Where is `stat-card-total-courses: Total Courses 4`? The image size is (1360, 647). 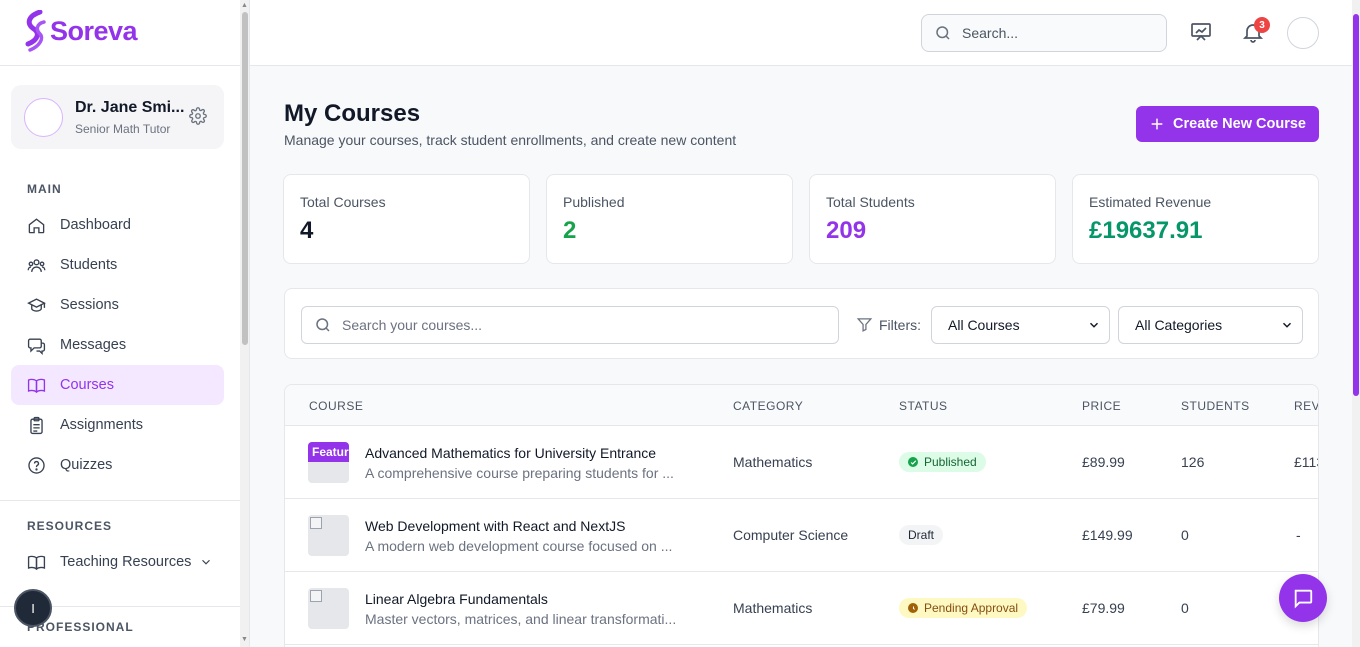 stat-card-total-courses: Total Courses 4 is located at coordinates (406, 219).